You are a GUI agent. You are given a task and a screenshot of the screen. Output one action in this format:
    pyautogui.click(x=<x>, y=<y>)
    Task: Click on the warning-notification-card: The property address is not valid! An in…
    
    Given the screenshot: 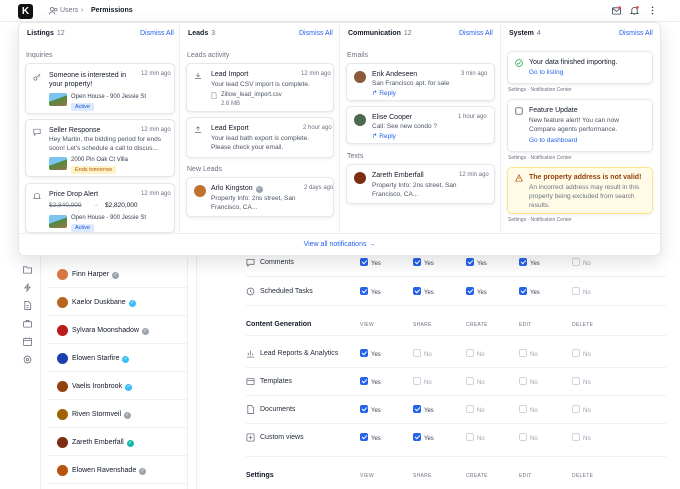 What is the action you would take?
    pyautogui.click(x=580, y=190)
    